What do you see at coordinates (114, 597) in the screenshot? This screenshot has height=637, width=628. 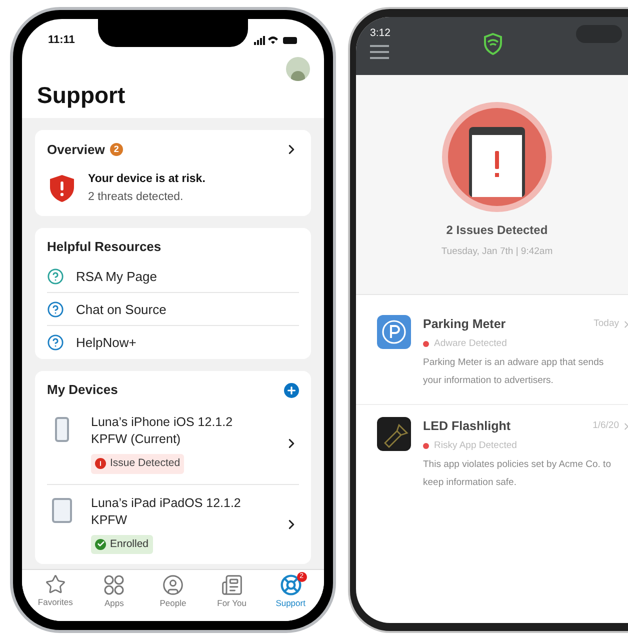 I see `tab: Apps` at bounding box center [114, 597].